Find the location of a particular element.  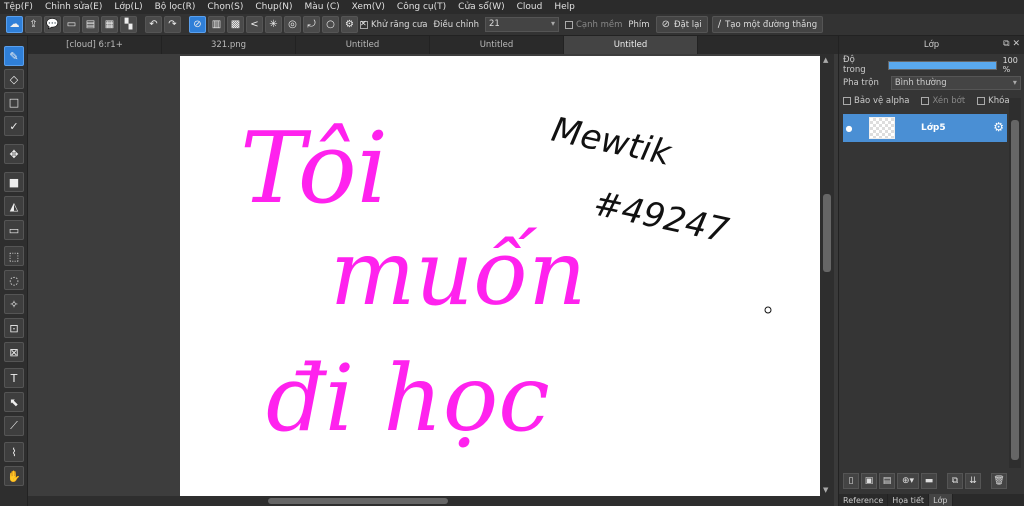

black-text-2: #49247 is located at coordinates (661, 218).